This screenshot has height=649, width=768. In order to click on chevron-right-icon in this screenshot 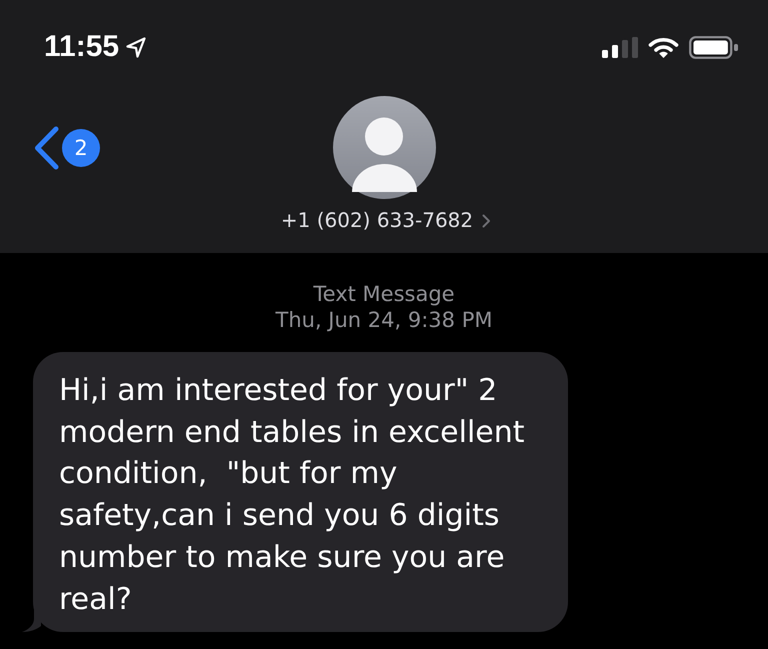, I will do `click(487, 221)`.